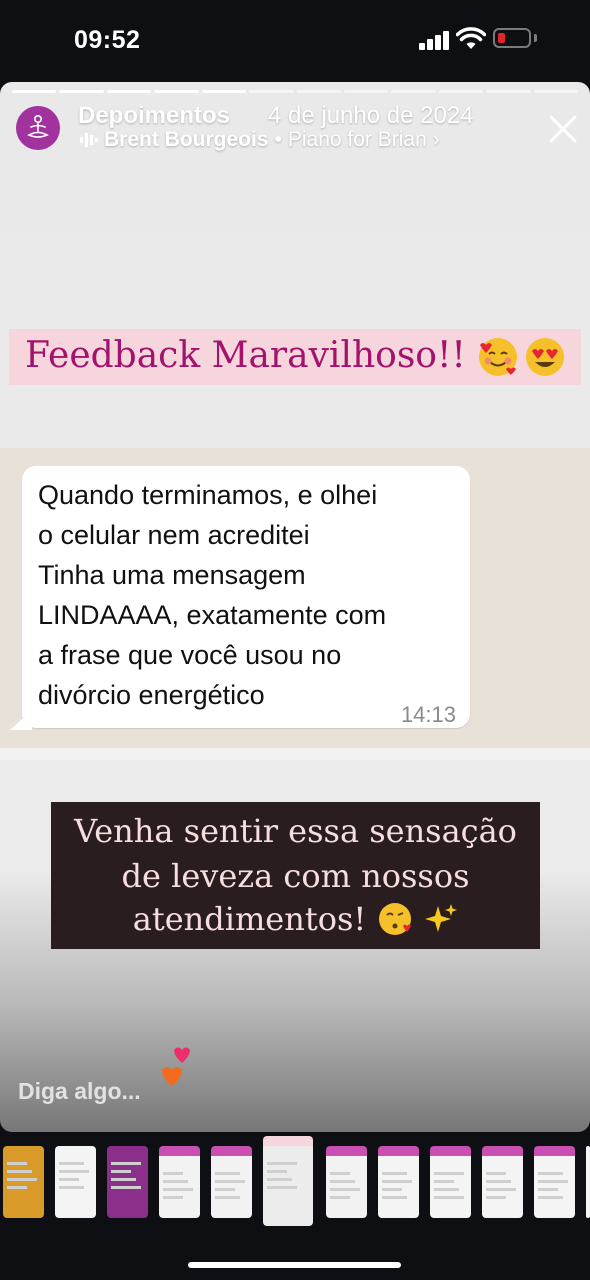 This screenshot has width=590, height=1280. What do you see at coordinates (395, 919) in the screenshot?
I see `kissing-heart-emoji` at bounding box center [395, 919].